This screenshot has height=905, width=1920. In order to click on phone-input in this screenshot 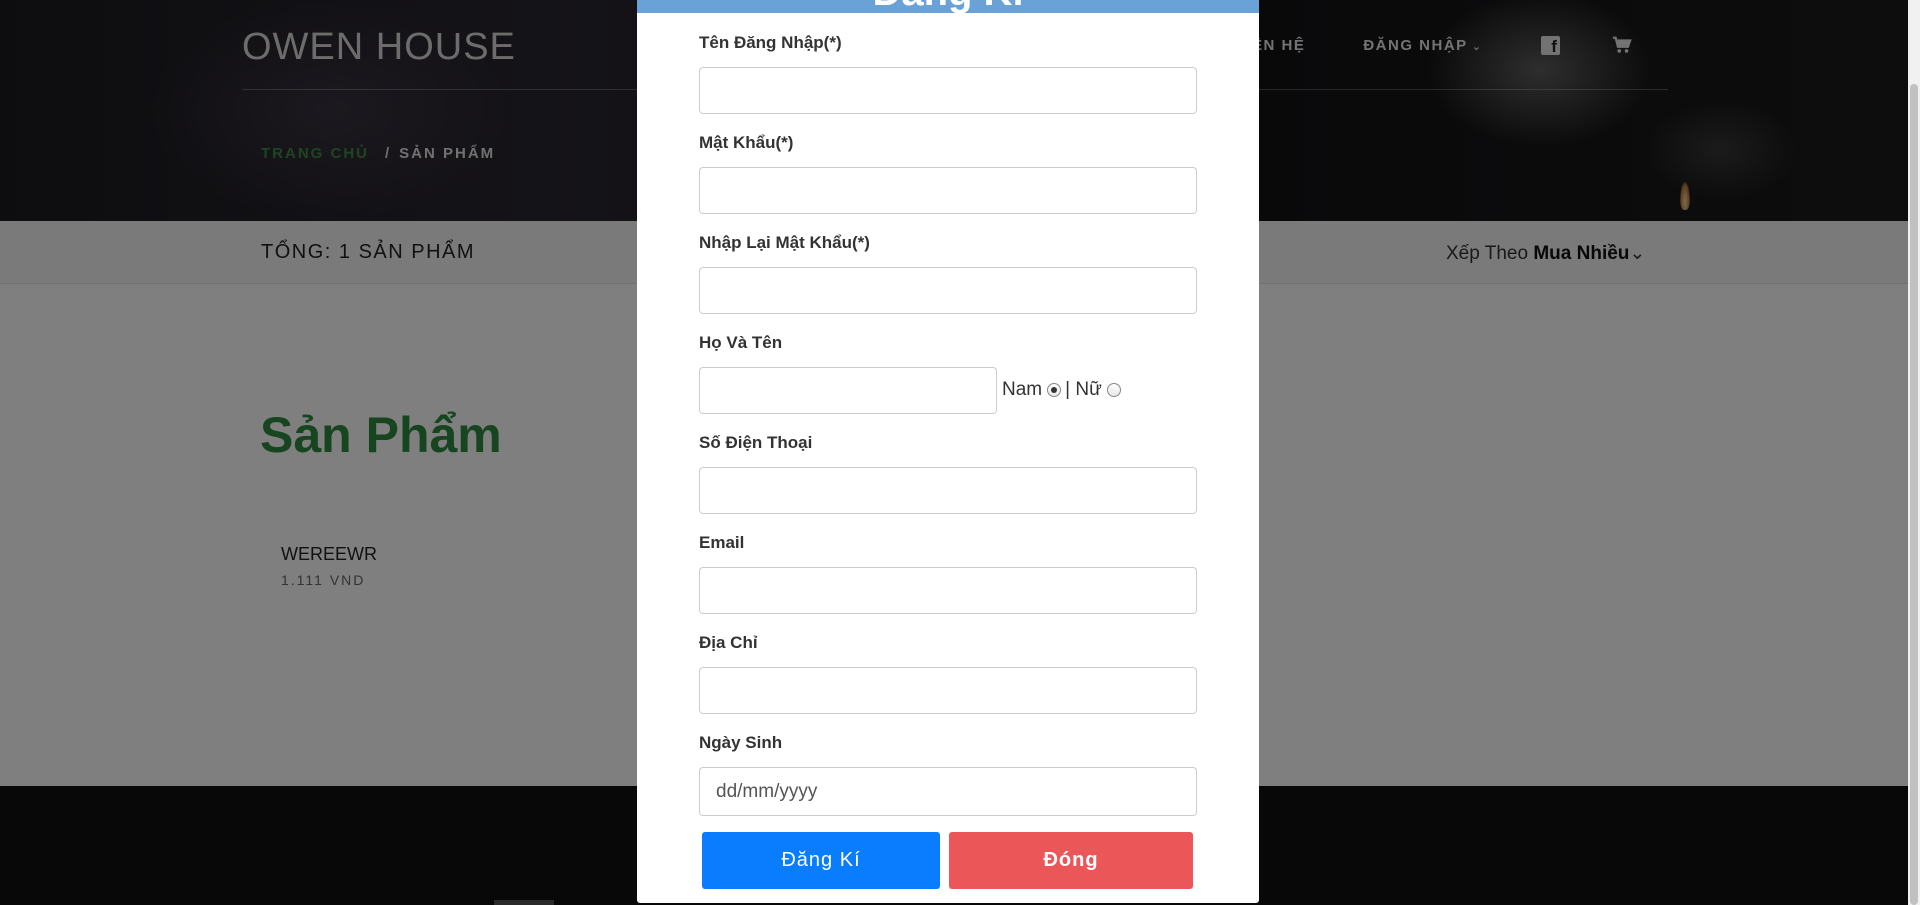, I will do `click(948, 490)`.